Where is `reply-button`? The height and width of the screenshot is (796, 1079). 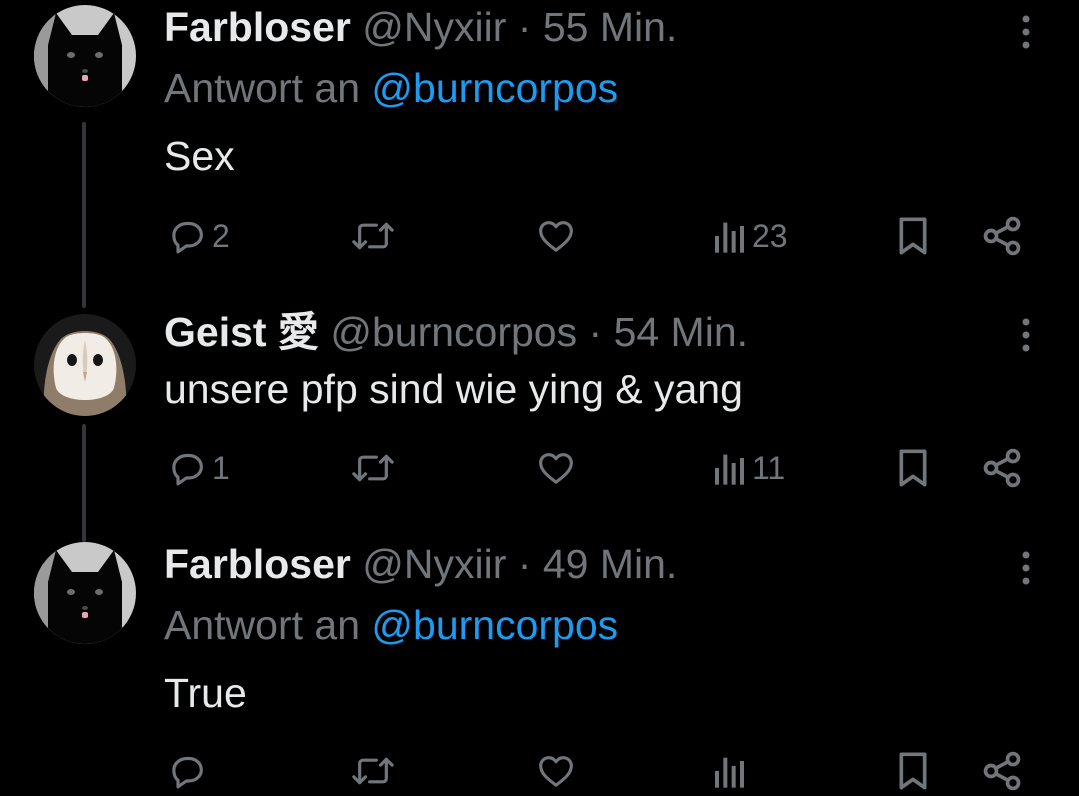
reply-button is located at coordinates (188, 771).